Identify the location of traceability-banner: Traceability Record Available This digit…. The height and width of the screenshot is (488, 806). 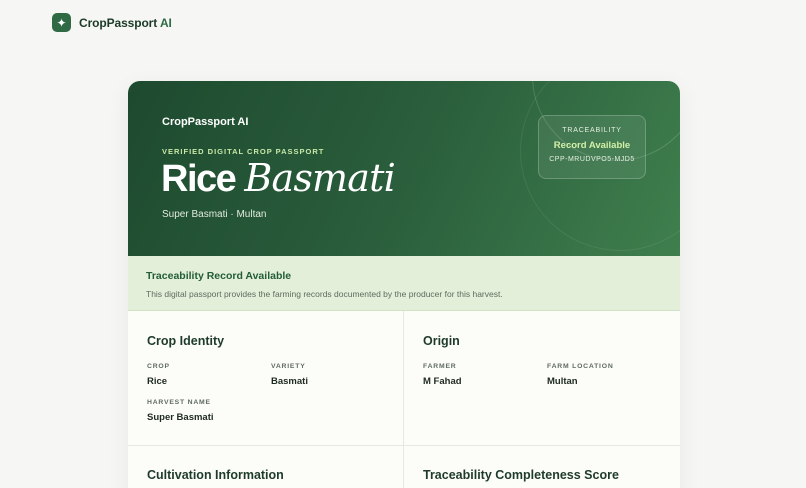
(404, 283).